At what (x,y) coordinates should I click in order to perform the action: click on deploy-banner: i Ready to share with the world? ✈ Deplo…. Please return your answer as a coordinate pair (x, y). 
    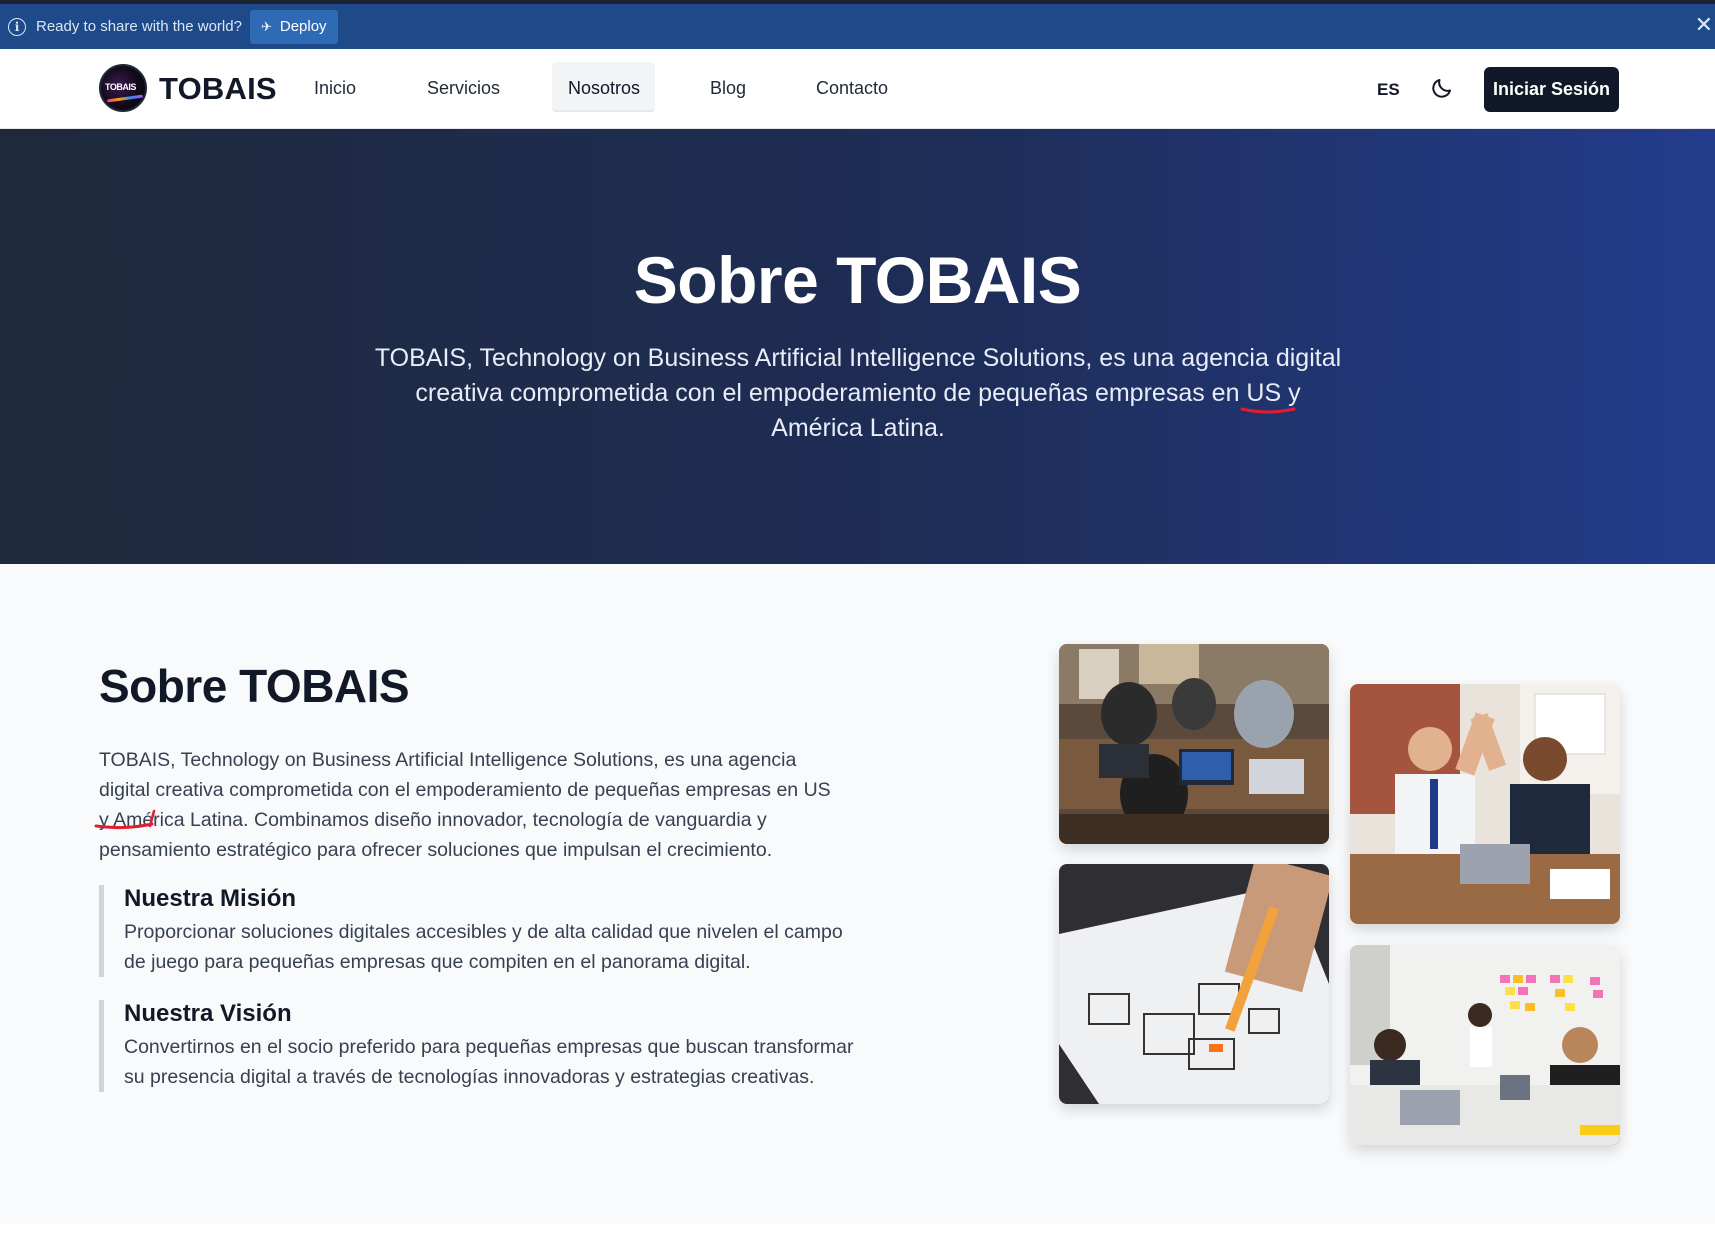
    Looking at the image, I should click on (857, 24).